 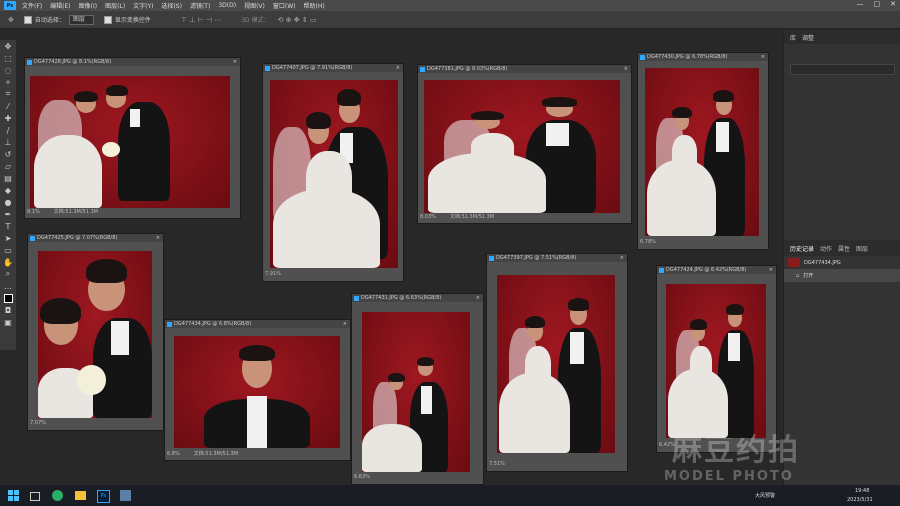 What do you see at coordinates (38, 423) in the screenshot?
I see `zoom-readout: 7.07%` at bounding box center [38, 423].